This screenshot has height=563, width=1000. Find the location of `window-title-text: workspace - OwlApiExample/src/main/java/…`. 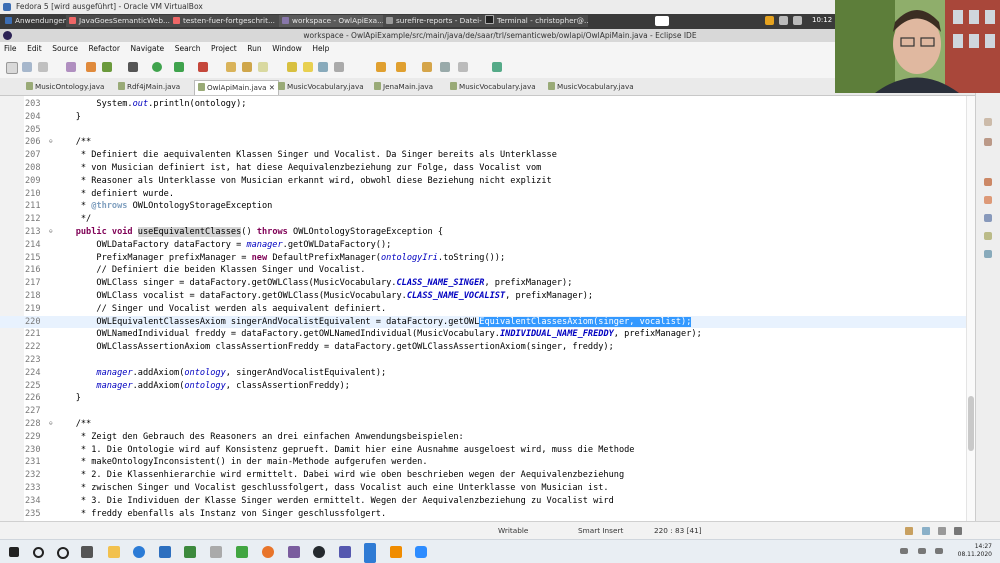

window-title-text: workspace - OwlApiExample/src/main/java/… is located at coordinates (500, 35).